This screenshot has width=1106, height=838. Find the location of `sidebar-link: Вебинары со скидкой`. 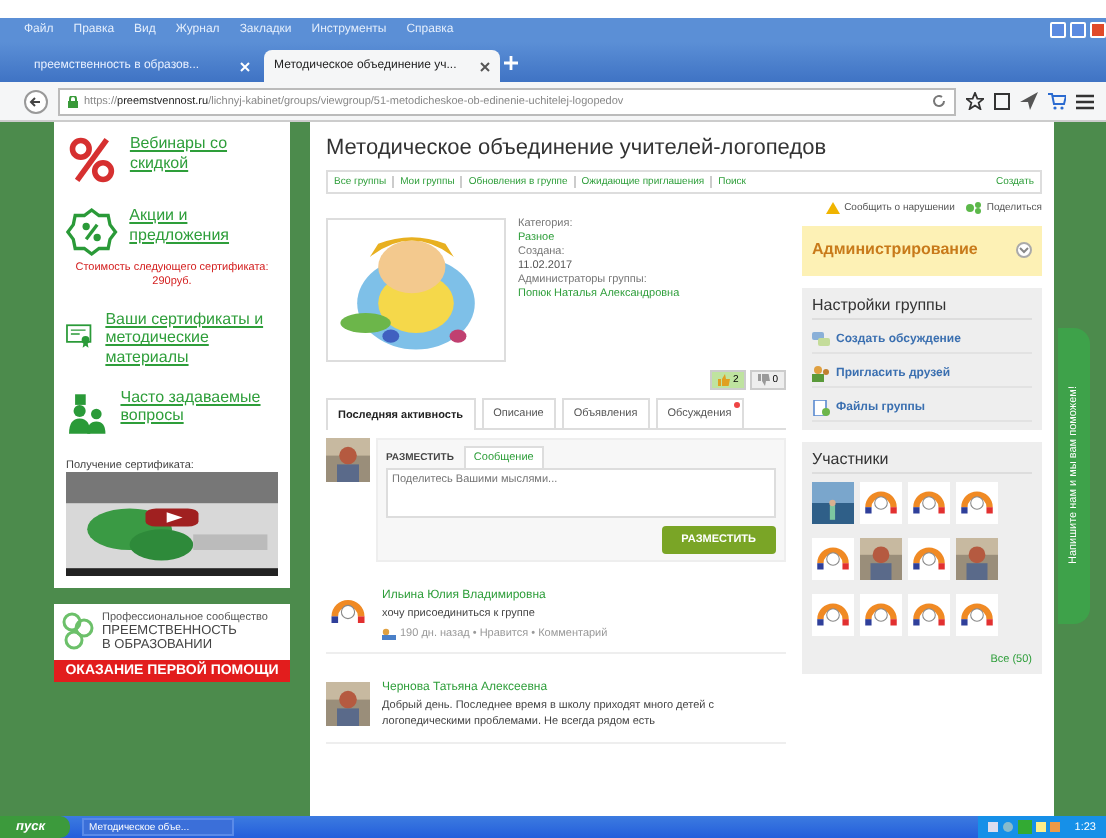

sidebar-link: Вебинары со скидкой is located at coordinates (203, 153).